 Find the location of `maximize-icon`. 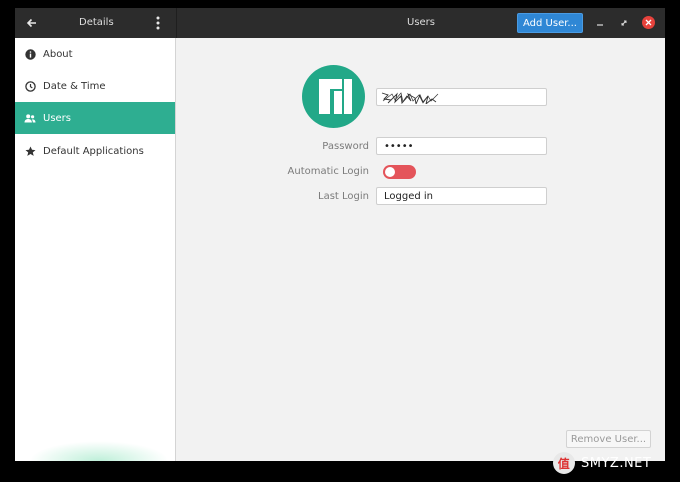

maximize-icon is located at coordinates (624, 23).